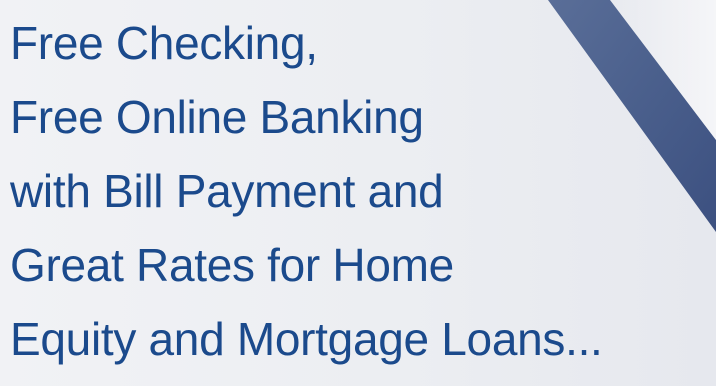 The image size is (716, 386). I want to click on headline-line-4: Great Rates for Home, so click(232, 265).